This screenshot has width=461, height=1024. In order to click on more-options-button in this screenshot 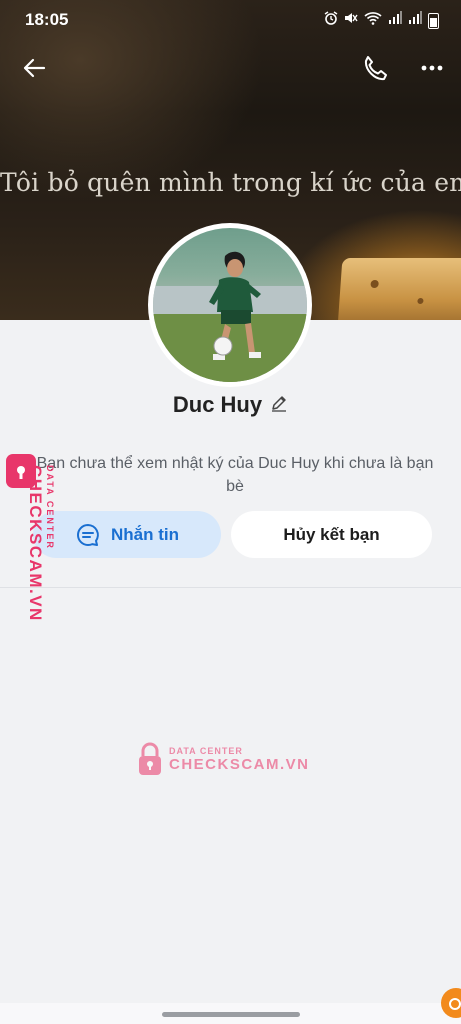, I will do `click(432, 68)`.